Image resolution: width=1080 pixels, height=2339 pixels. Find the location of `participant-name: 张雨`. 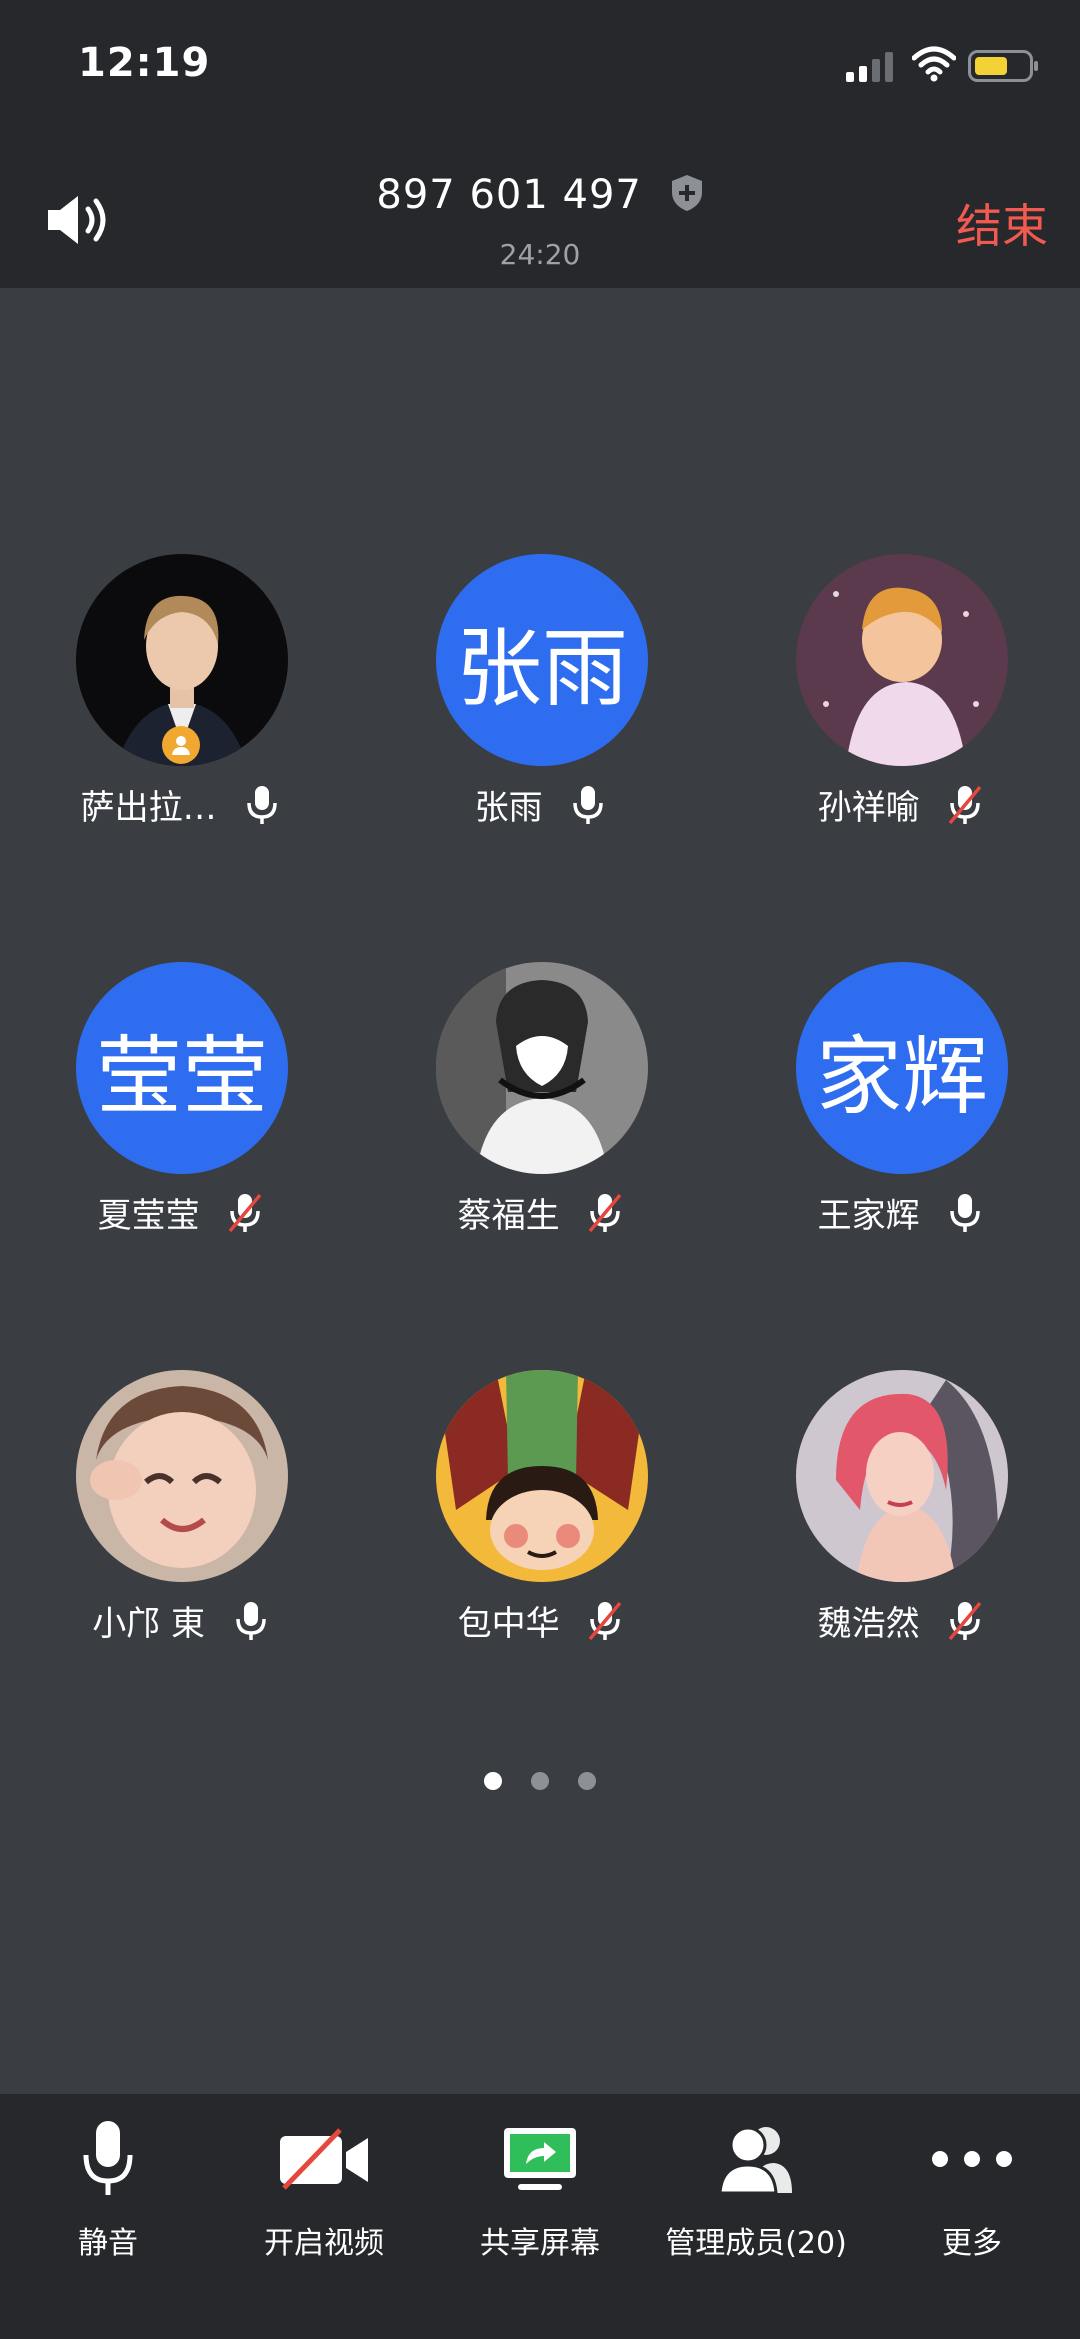

participant-name: 张雨 is located at coordinates (508, 808).